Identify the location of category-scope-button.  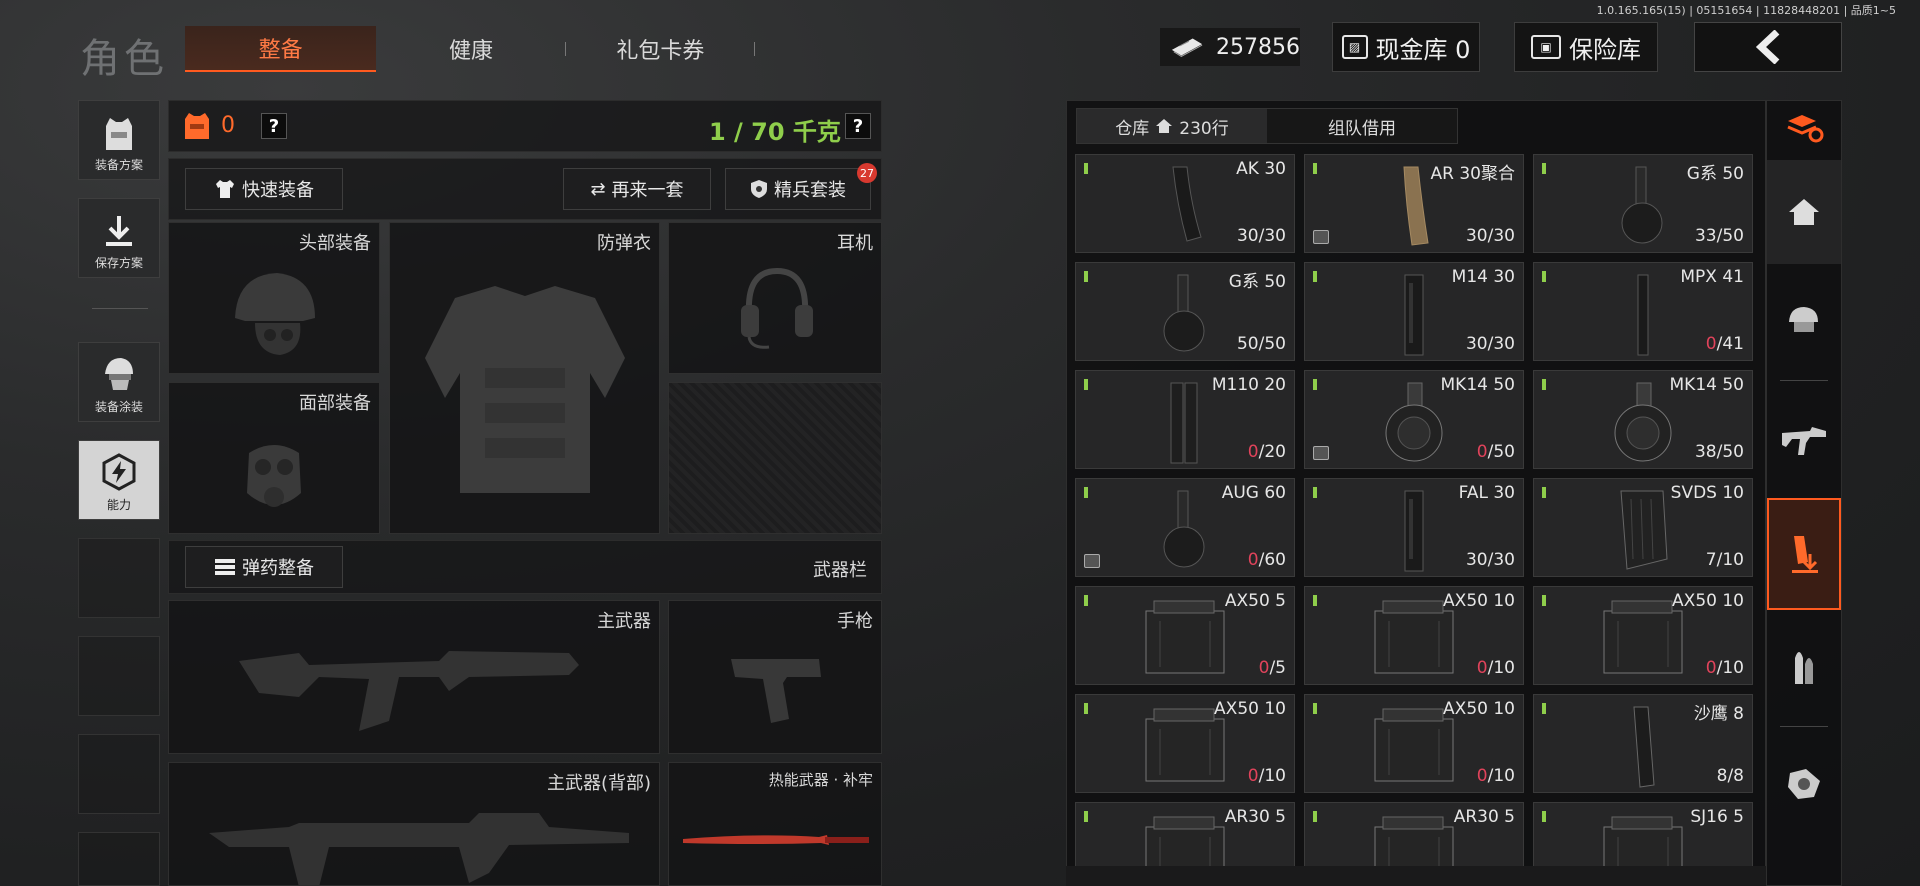
(1804, 784).